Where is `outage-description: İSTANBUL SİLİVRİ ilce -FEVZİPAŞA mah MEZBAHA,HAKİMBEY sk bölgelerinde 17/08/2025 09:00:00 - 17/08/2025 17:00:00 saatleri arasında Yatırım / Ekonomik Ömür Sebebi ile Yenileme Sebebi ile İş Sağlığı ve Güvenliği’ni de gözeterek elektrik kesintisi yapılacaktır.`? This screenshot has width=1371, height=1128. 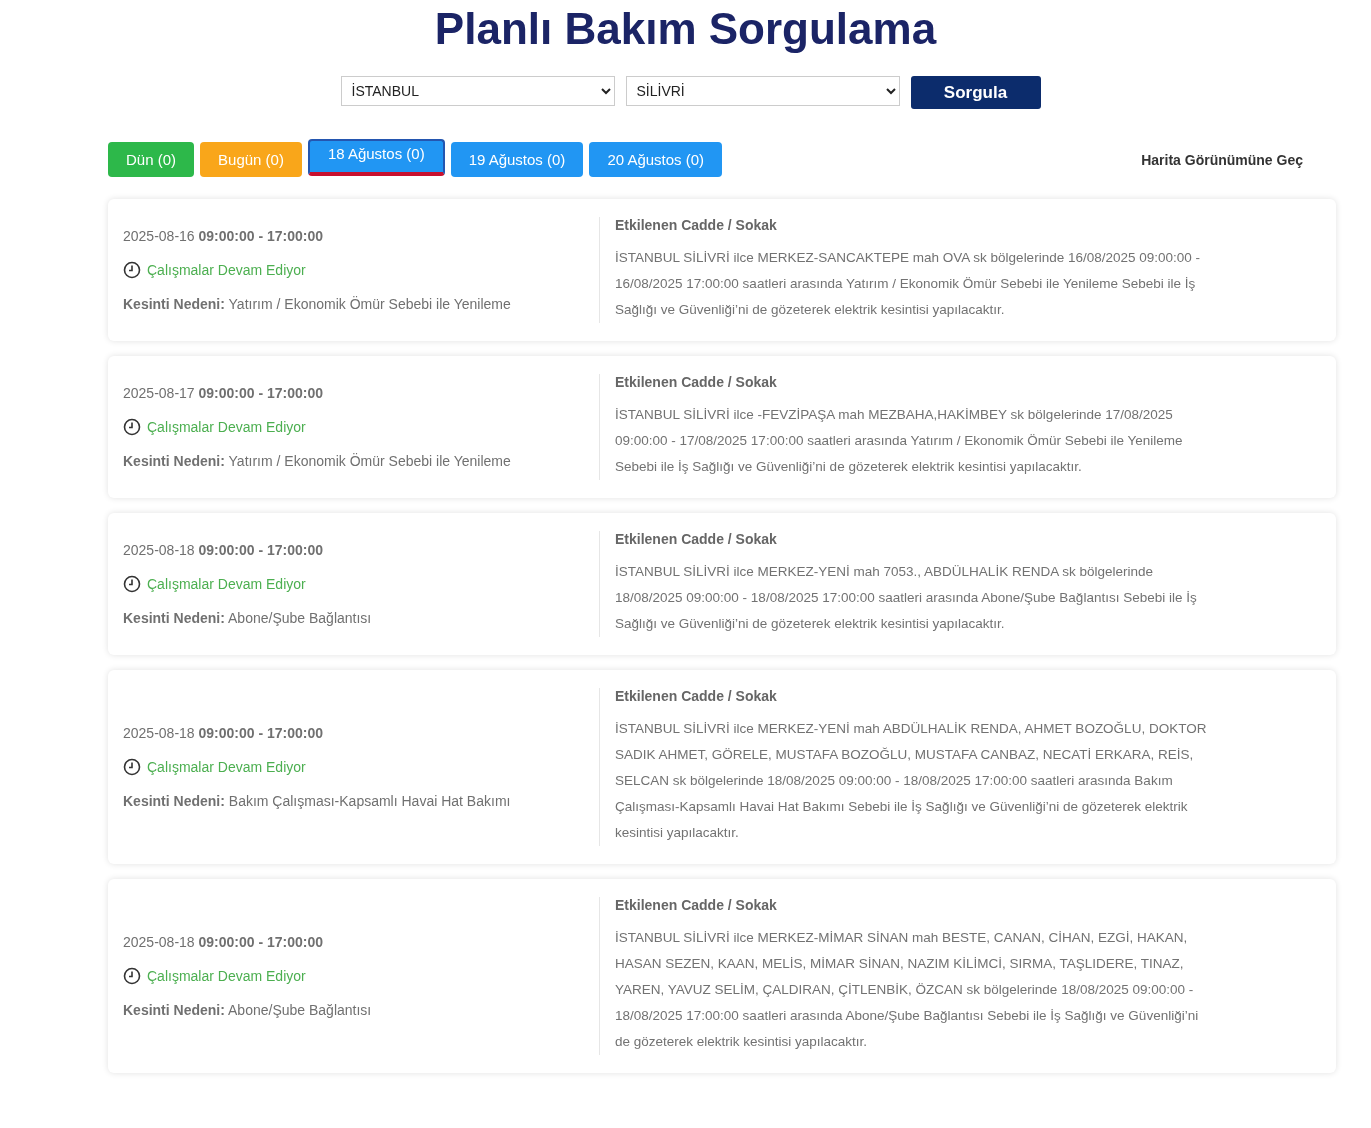 outage-description: İSTANBUL SİLİVRİ ilce -FEVZİPAŞA mah MEZBAHA,HAKİMBEY sk bölgelerinde 17/08/2025 09:00:00 - 17/08/2025 17:00:00 saatleri arasında Yatırım / Ekonomik Ömür Sebebi ile Yenileme Sebebi ile İş Sağlığı ve Güvenliği’ni de gözeterek elektrik kesintisi yapılacaktır. is located at coordinates (899, 441).